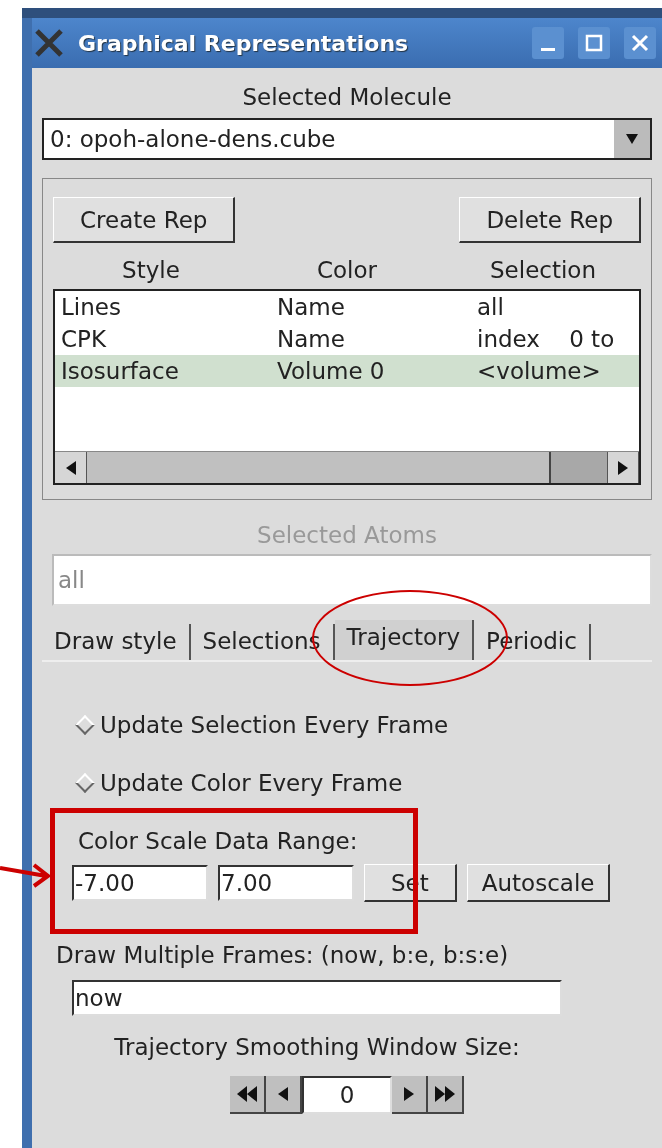 The image size is (662, 1148). What do you see at coordinates (91, 307) in the screenshot?
I see `table-cell-text: Lines` at bounding box center [91, 307].